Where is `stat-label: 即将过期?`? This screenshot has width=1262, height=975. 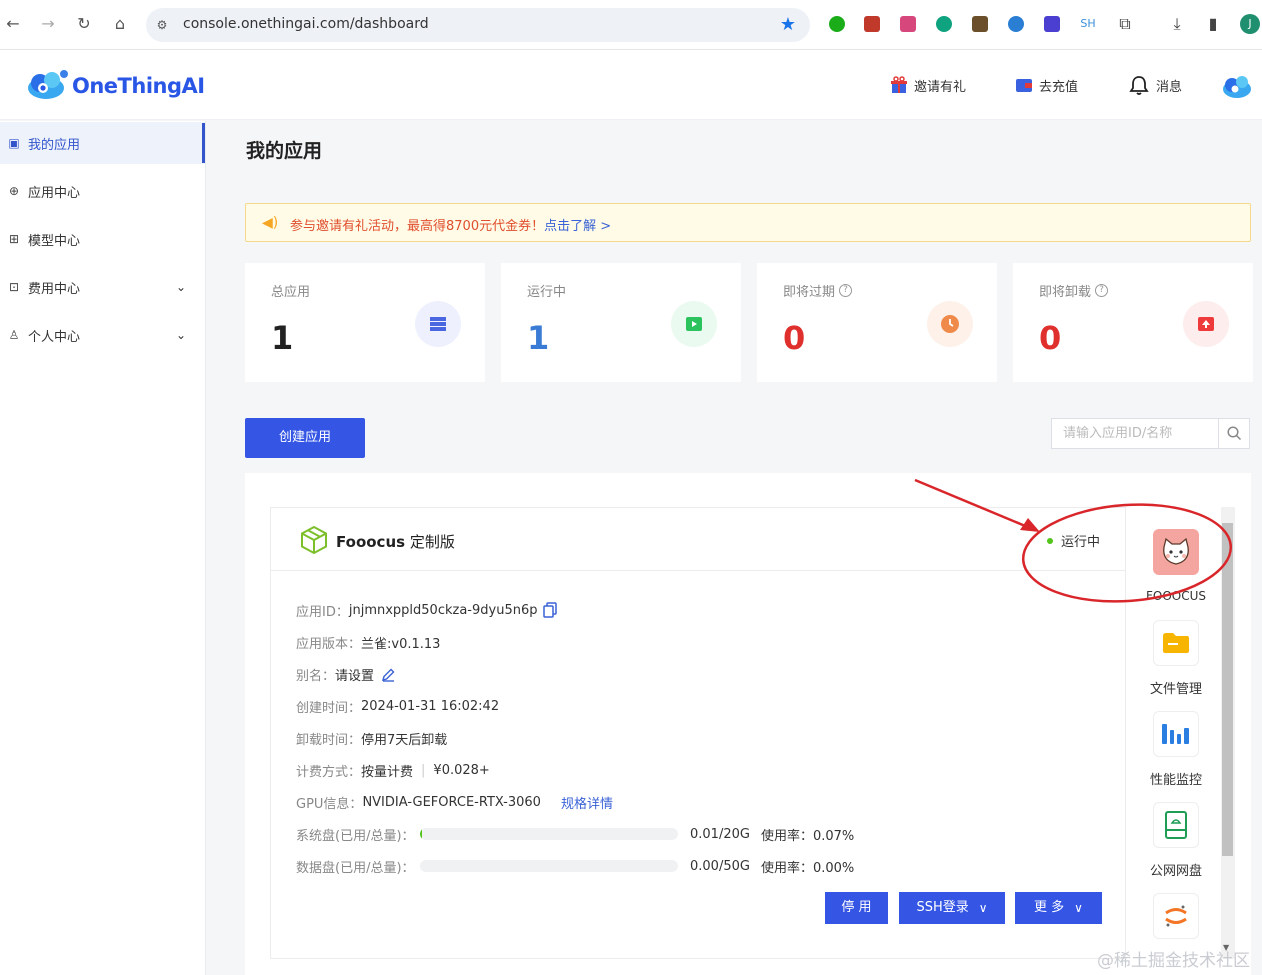 stat-label: 即将过期? is located at coordinates (818, 290).